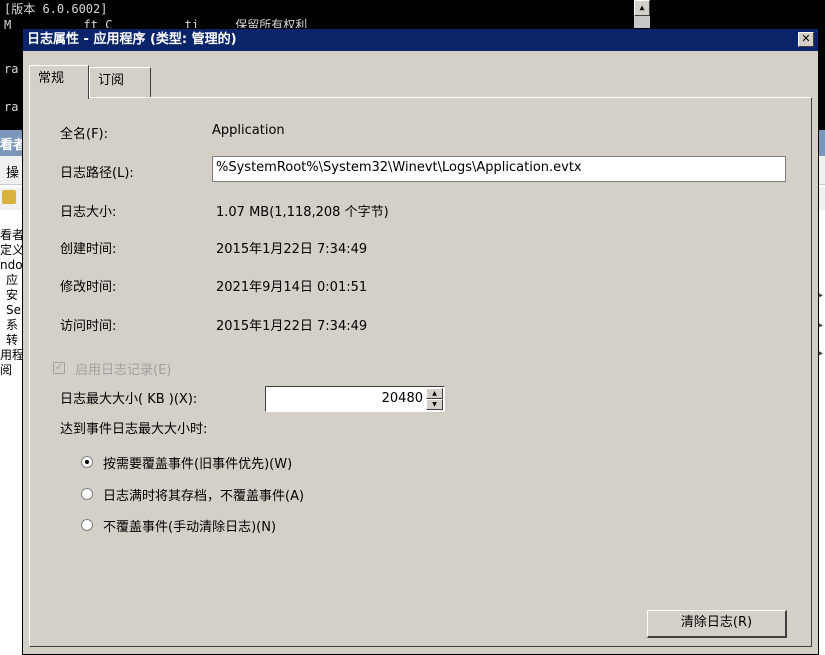  What do you see at coordinates (87, 525) in the screenshot?
I see `no-overwrite-radio` at bounding box center [87, 525].